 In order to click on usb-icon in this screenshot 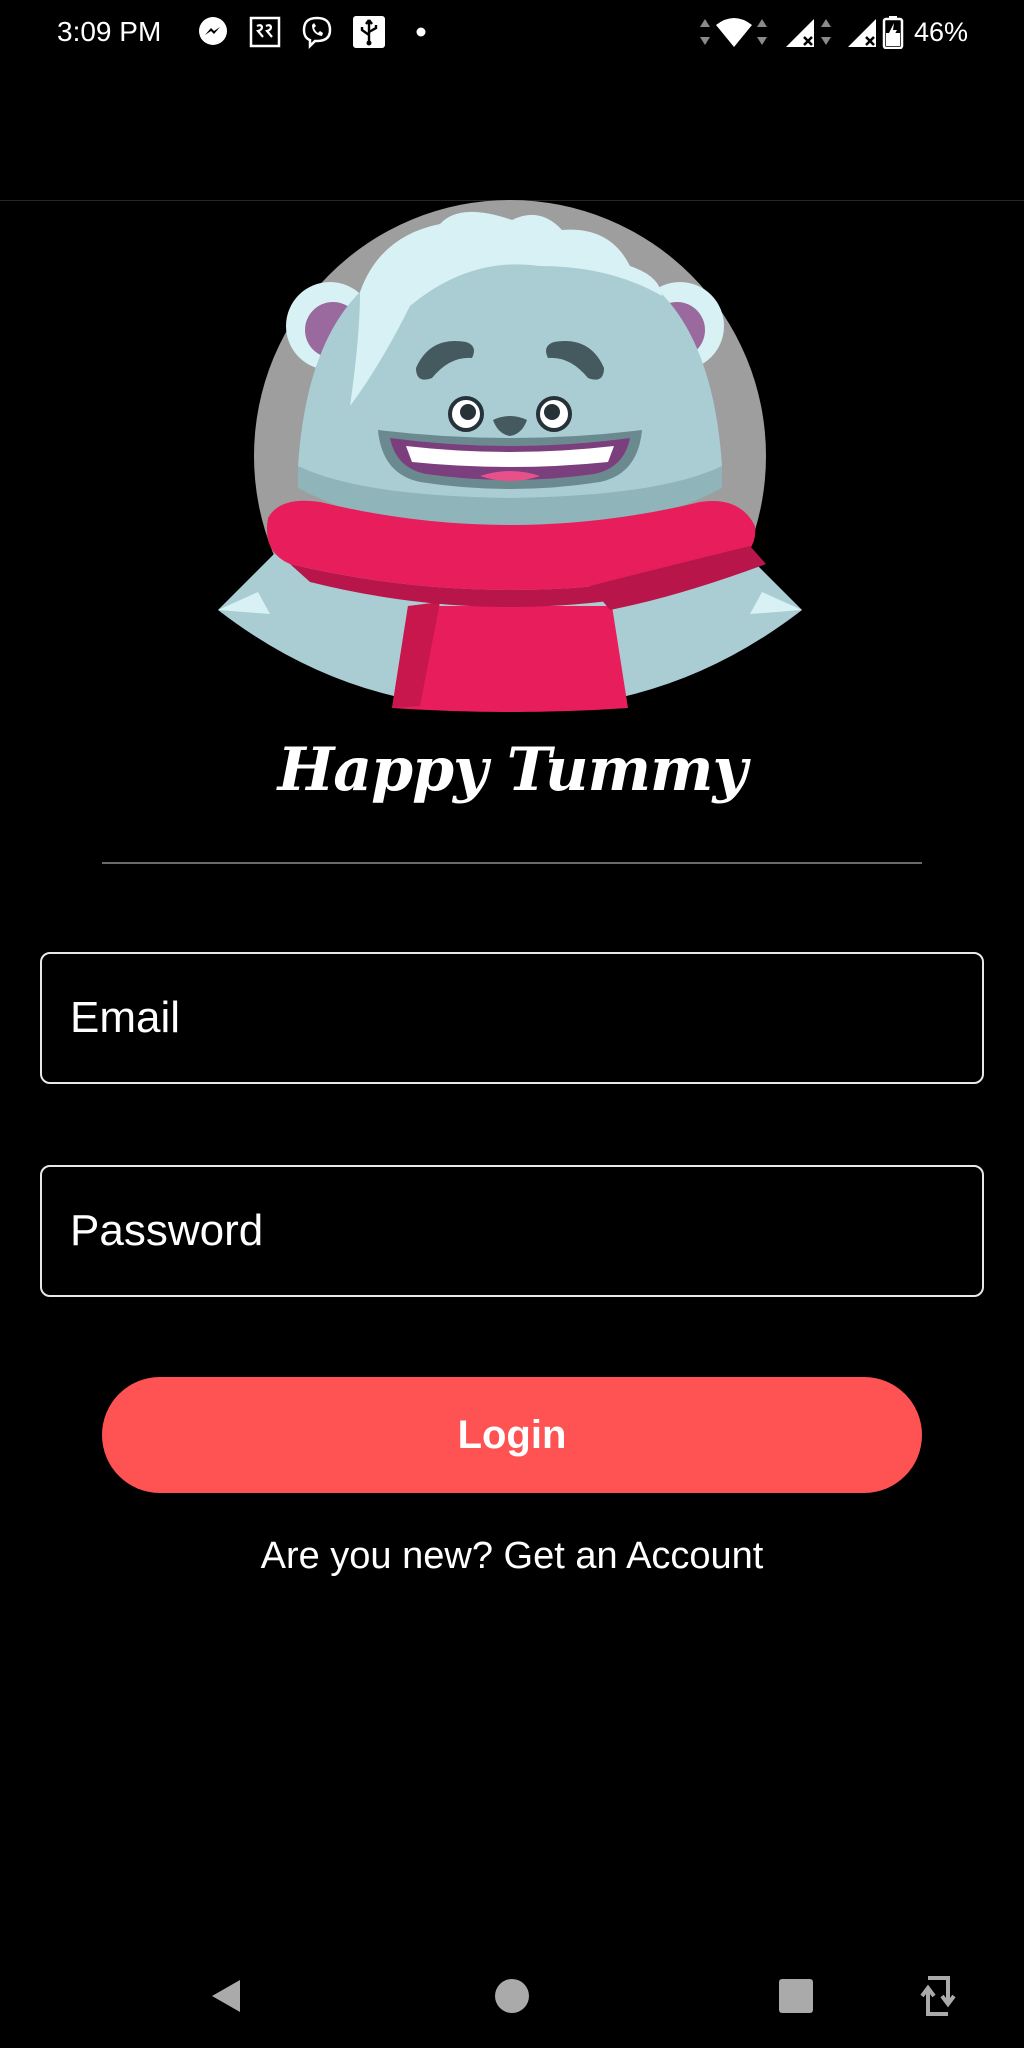, I will do `click(369, 32)`.